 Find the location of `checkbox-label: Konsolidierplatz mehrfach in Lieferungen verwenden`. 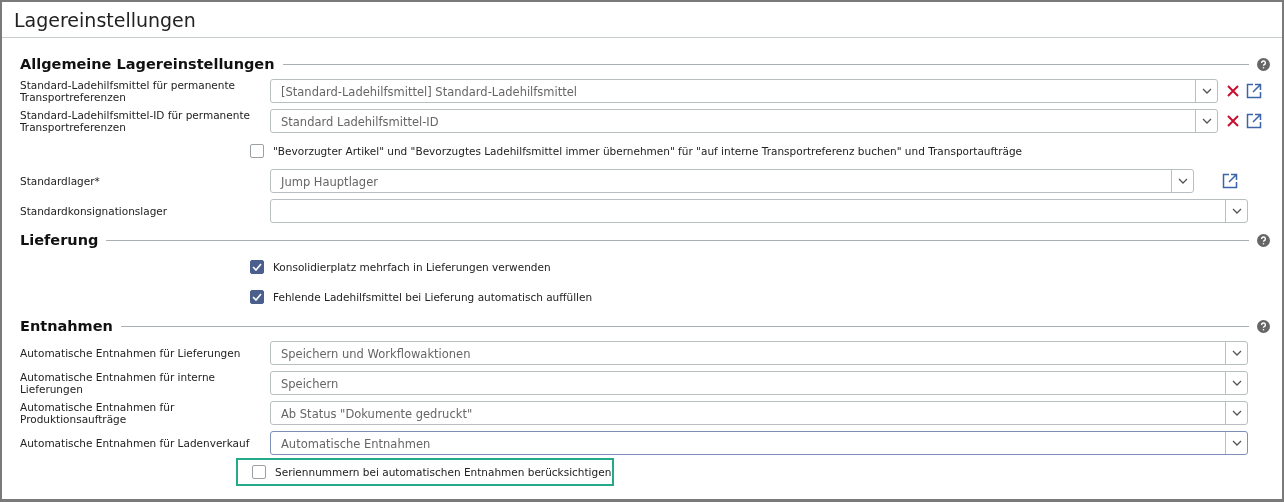

checkbox-label: Konsolidierplatz mehrfach in Lieferungen verwenden is located at coordinates (412, 267).